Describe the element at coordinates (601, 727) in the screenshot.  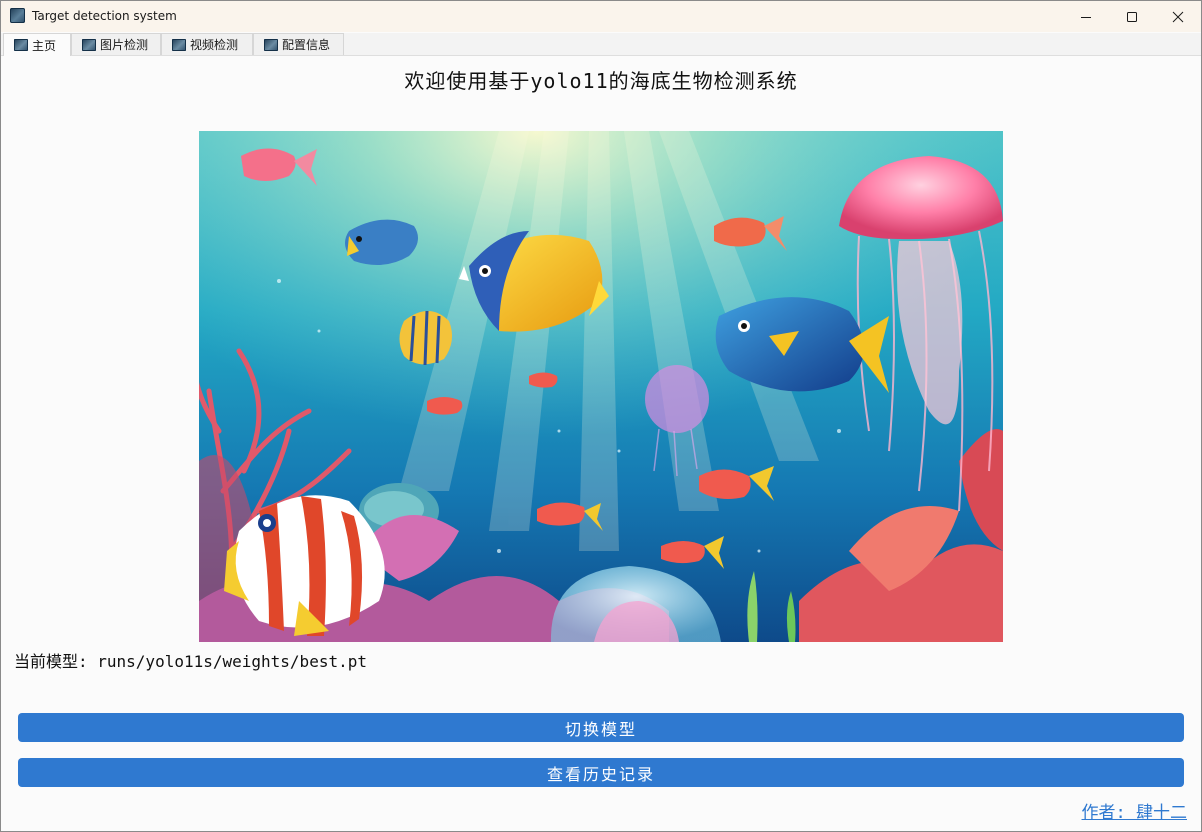
I see `switch-model-button: 切换模型` at that location.